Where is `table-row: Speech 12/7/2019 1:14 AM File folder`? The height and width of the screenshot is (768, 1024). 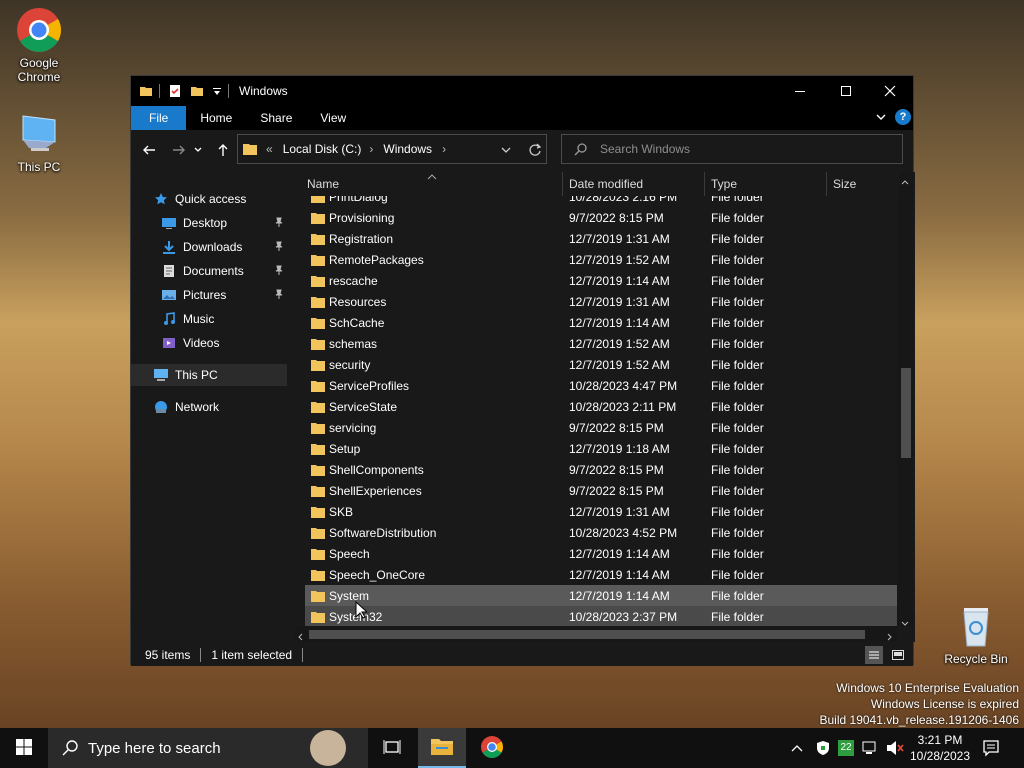
table-row: Speech 12/7/2019 1:14 AM File folder is located at coordinates (601, 553).